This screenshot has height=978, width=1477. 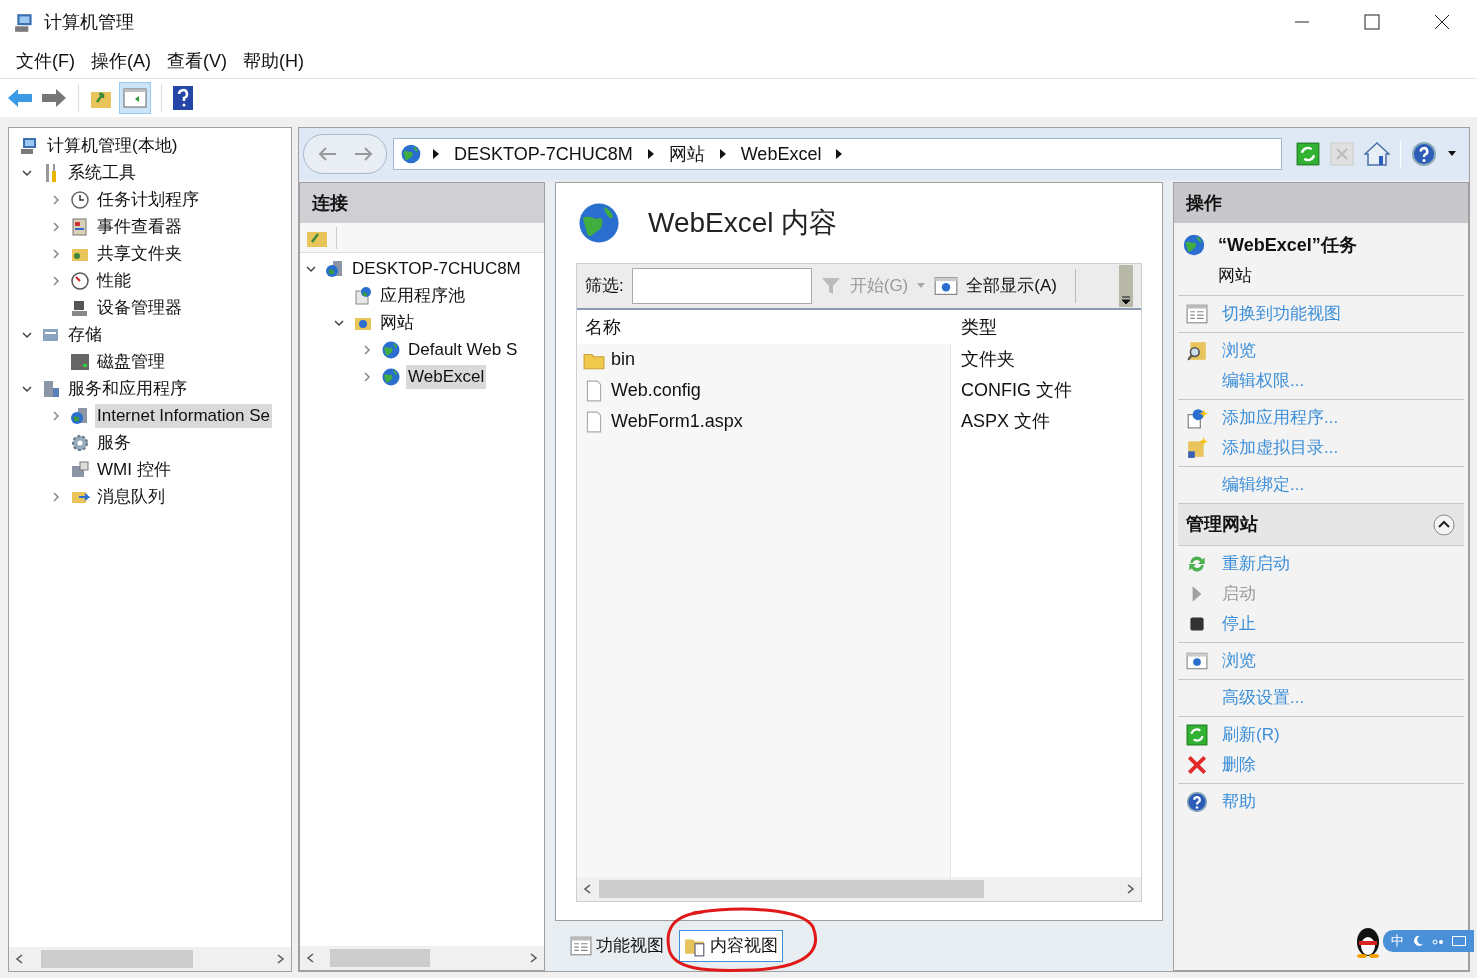 I want to click on moon-icon, so click(x=1418, y=941).